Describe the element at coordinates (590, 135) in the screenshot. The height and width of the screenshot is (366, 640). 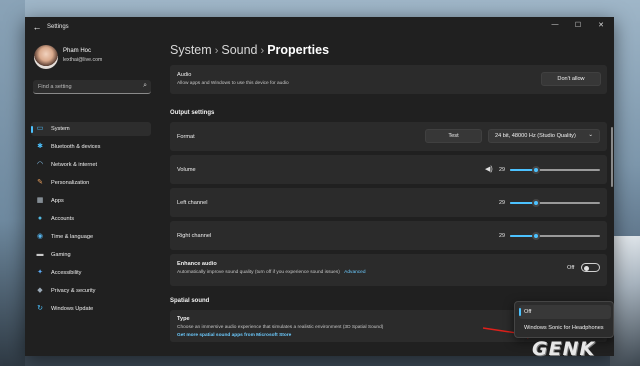
I see `chevron-down-icon: ⌄` at that location.